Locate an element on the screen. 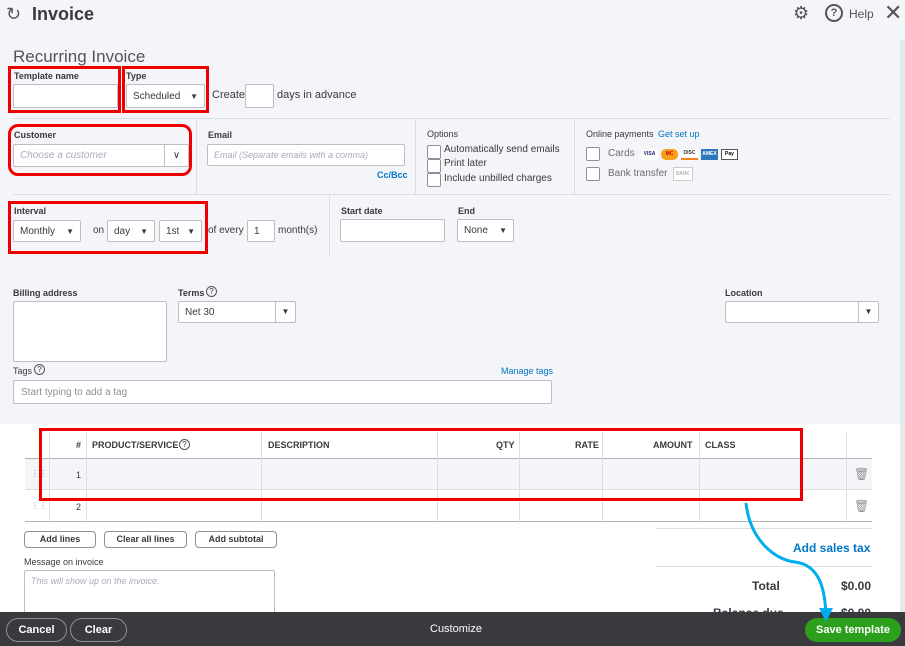 The image size is (905, 646). email-input: Email (Separate emails with a comma) is located at coordinates (306, 155).